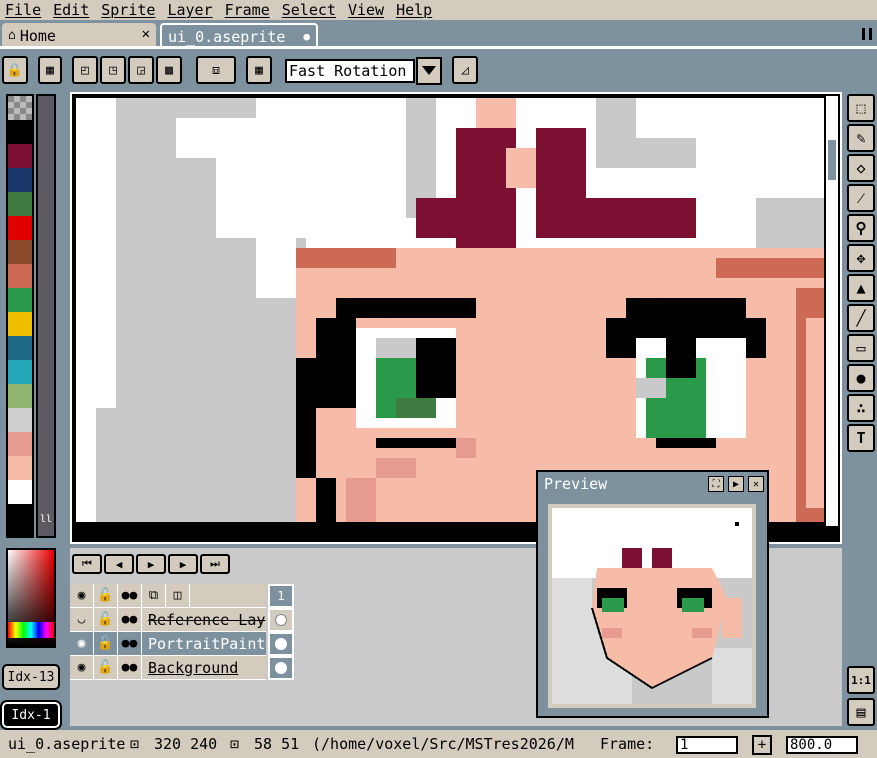 The width and height of the screenshot is (877, 758). What do you see at coordinates (12, 35) in the screenshot?
I see `home-icon: ⌂` at bounding box center [12, 35].